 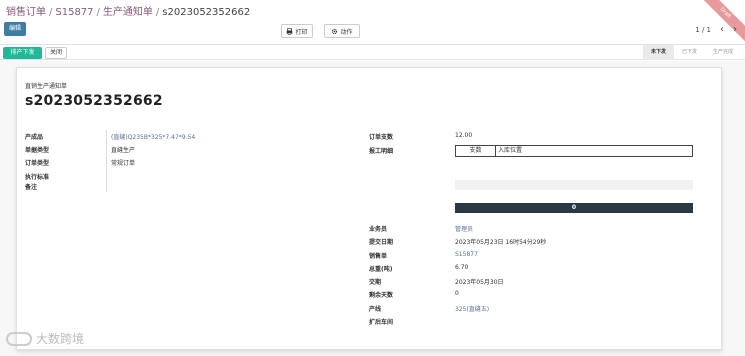 What do you see at coordinates (372, 52) in the screenshot?
I see `statusbar: 排产下发 关闭 未下发 已下发 生产完成` at bounding box center [372, 52].